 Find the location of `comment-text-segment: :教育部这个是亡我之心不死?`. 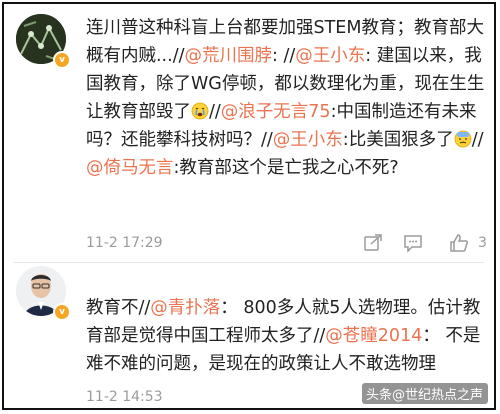

comment-text-segment: :教育部这个是亡我之心不死? is located at coordinates (286, 168).